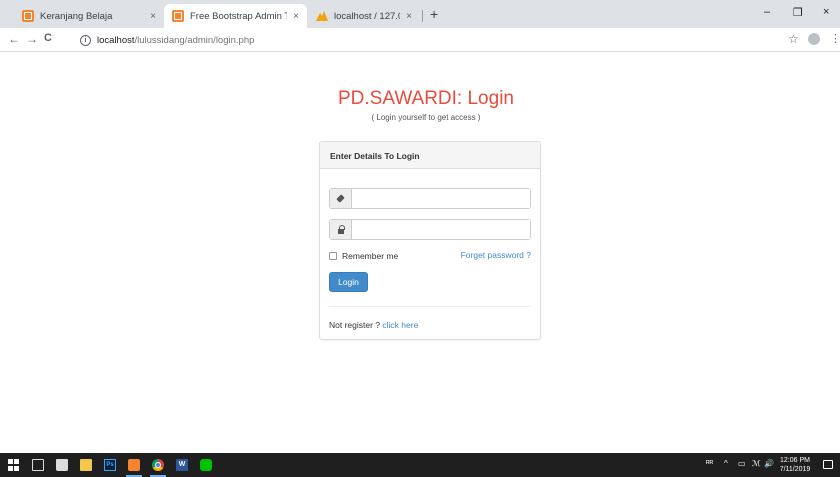 Image resolution: width=840 pixels, height=477 pixels. Describe the element at coordinates (38, 465) in the screenshot. I see `task-view-icon` at that location.